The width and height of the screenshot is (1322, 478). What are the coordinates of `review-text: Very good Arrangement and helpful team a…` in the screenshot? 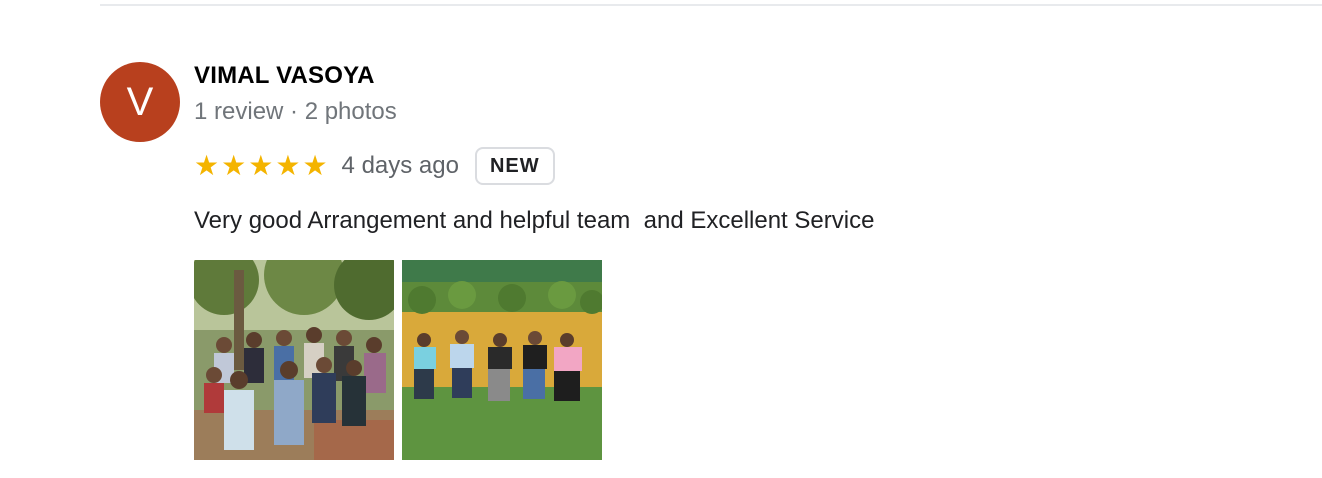 It's located at (534, 220).